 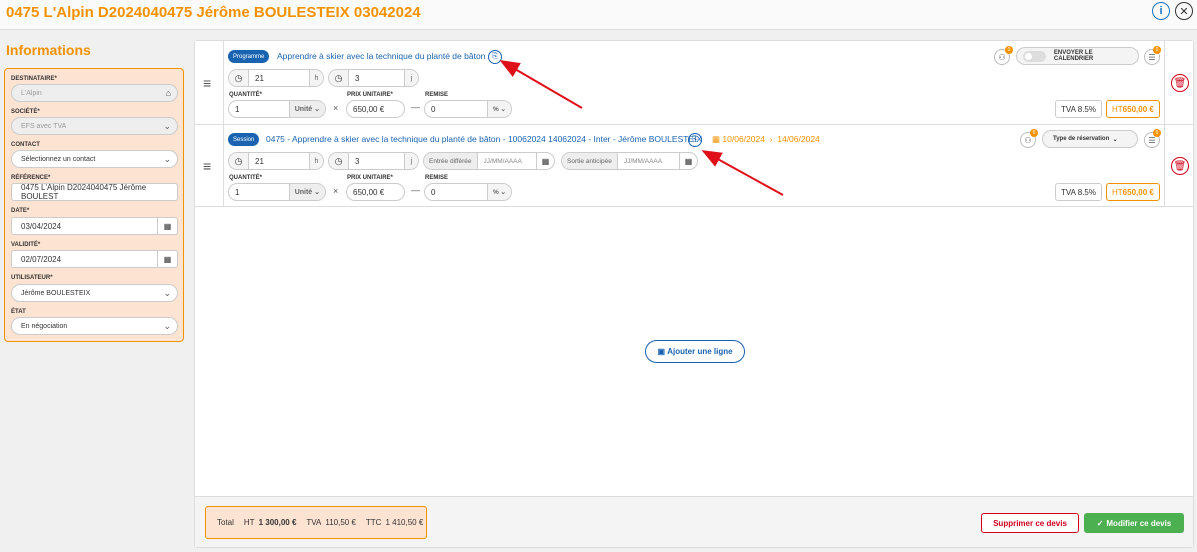 I want to click on toggle-switch, so click(x=1034, y=56).